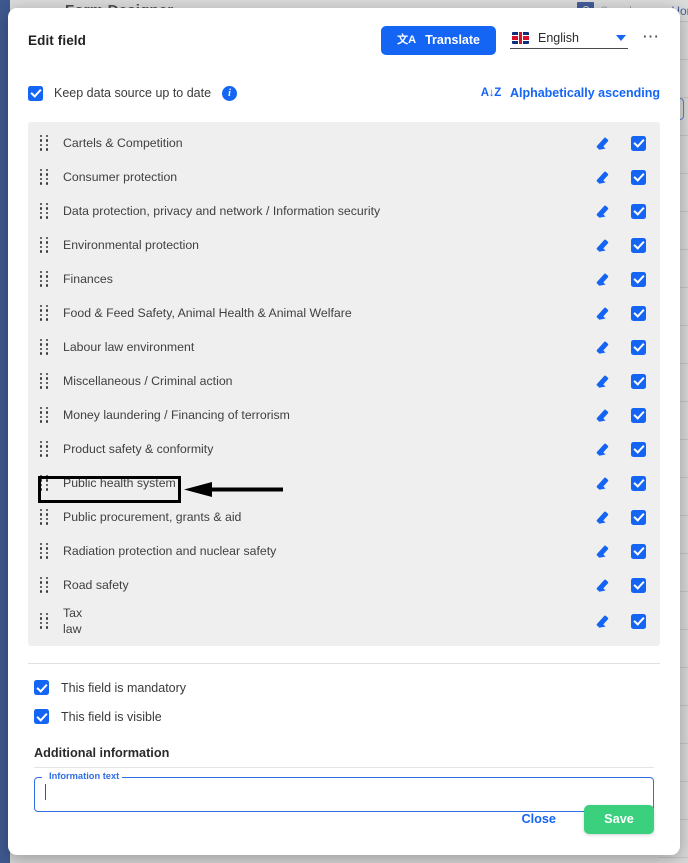  Describe the element at coordinates (344, 347) in the screenshot. I see `option-row: Labour law environment` at that location.